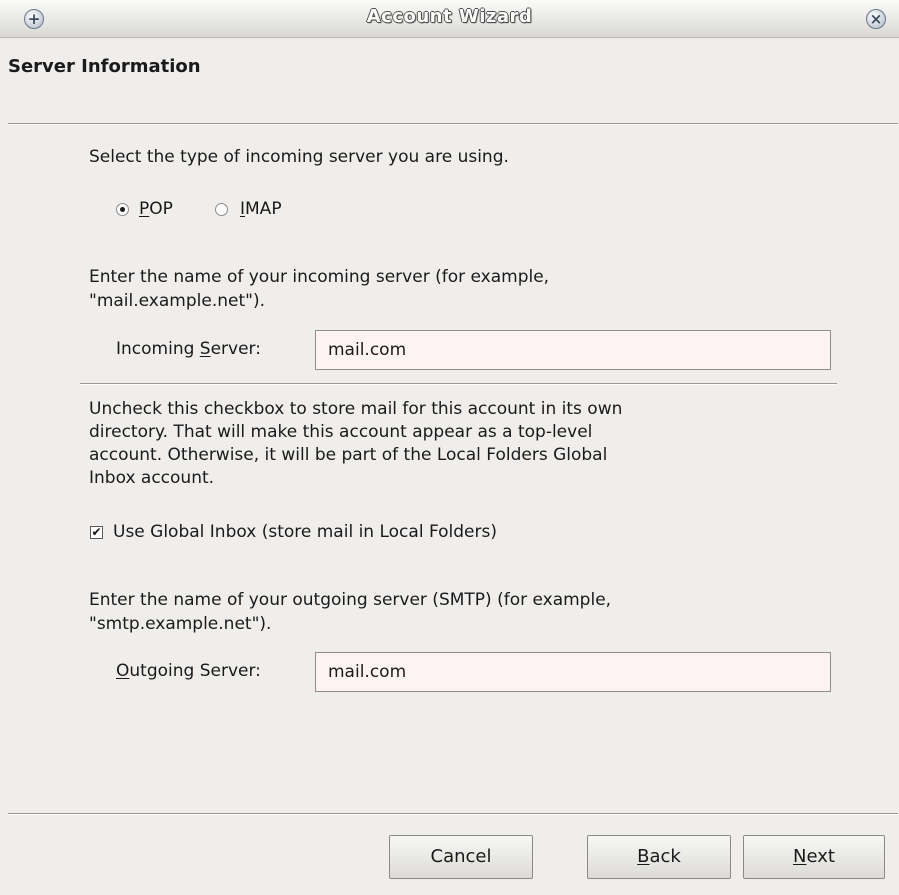 The image size is (899, 895). Describe the element at coordinates (180, 624) in the screenshot. I see `outgoing-server-prompt-line2: "smtp.example.net").` at that location.